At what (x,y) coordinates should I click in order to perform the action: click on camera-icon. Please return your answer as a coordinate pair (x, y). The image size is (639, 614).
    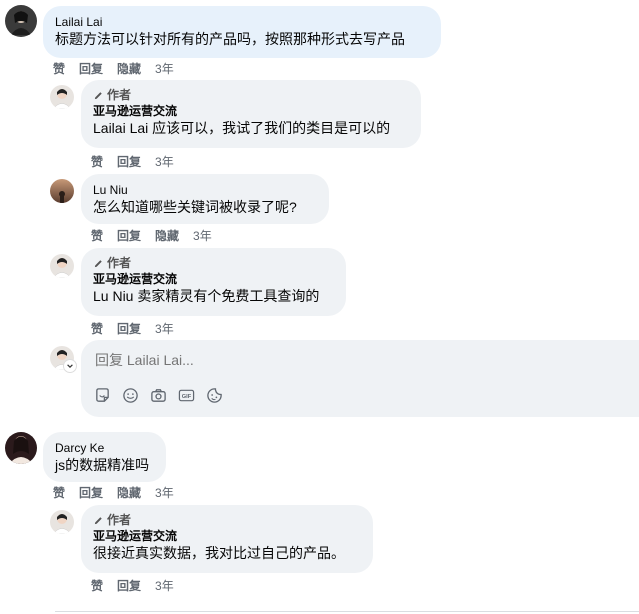
    Looking at the image, I should click on (158, 395).